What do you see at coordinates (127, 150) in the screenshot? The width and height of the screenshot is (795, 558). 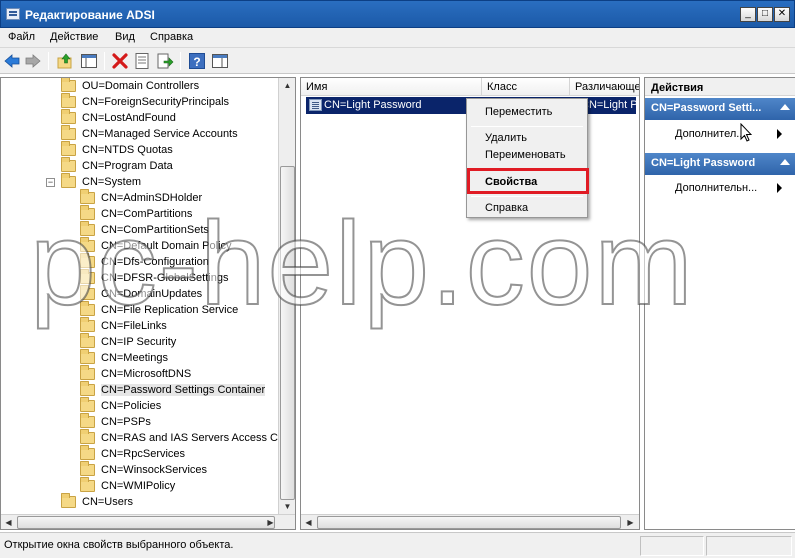 I see `tree-item-label: CN=NTDS Quotas` at bounding box center [127, 150].